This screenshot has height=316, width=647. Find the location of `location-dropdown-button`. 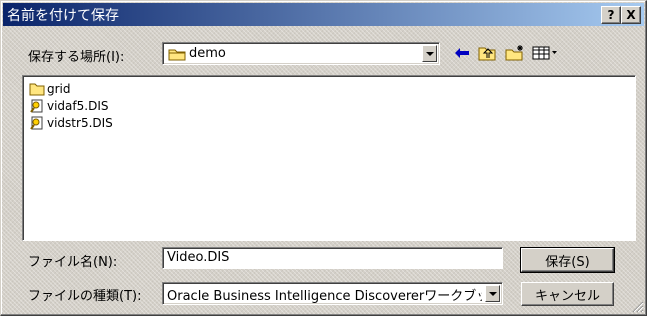

location-dropdown-button is located at coordinates (429, 53).